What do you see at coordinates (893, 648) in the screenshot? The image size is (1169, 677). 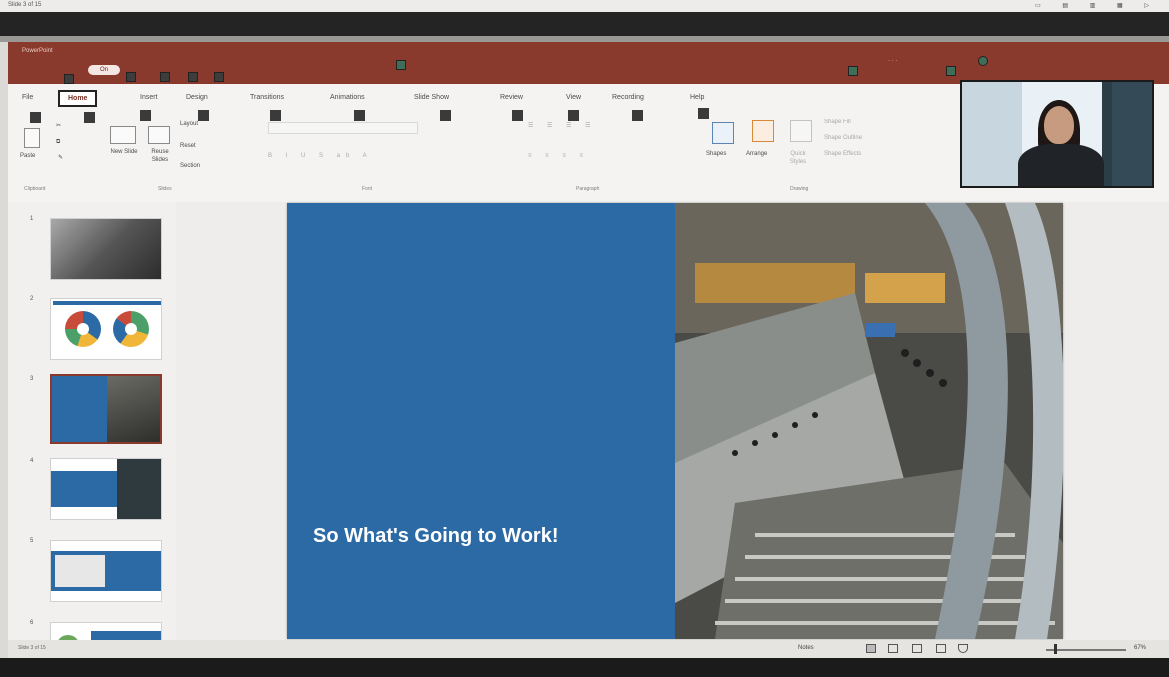 I see `slide-sorter-icon` at bounding box center [893, 648].